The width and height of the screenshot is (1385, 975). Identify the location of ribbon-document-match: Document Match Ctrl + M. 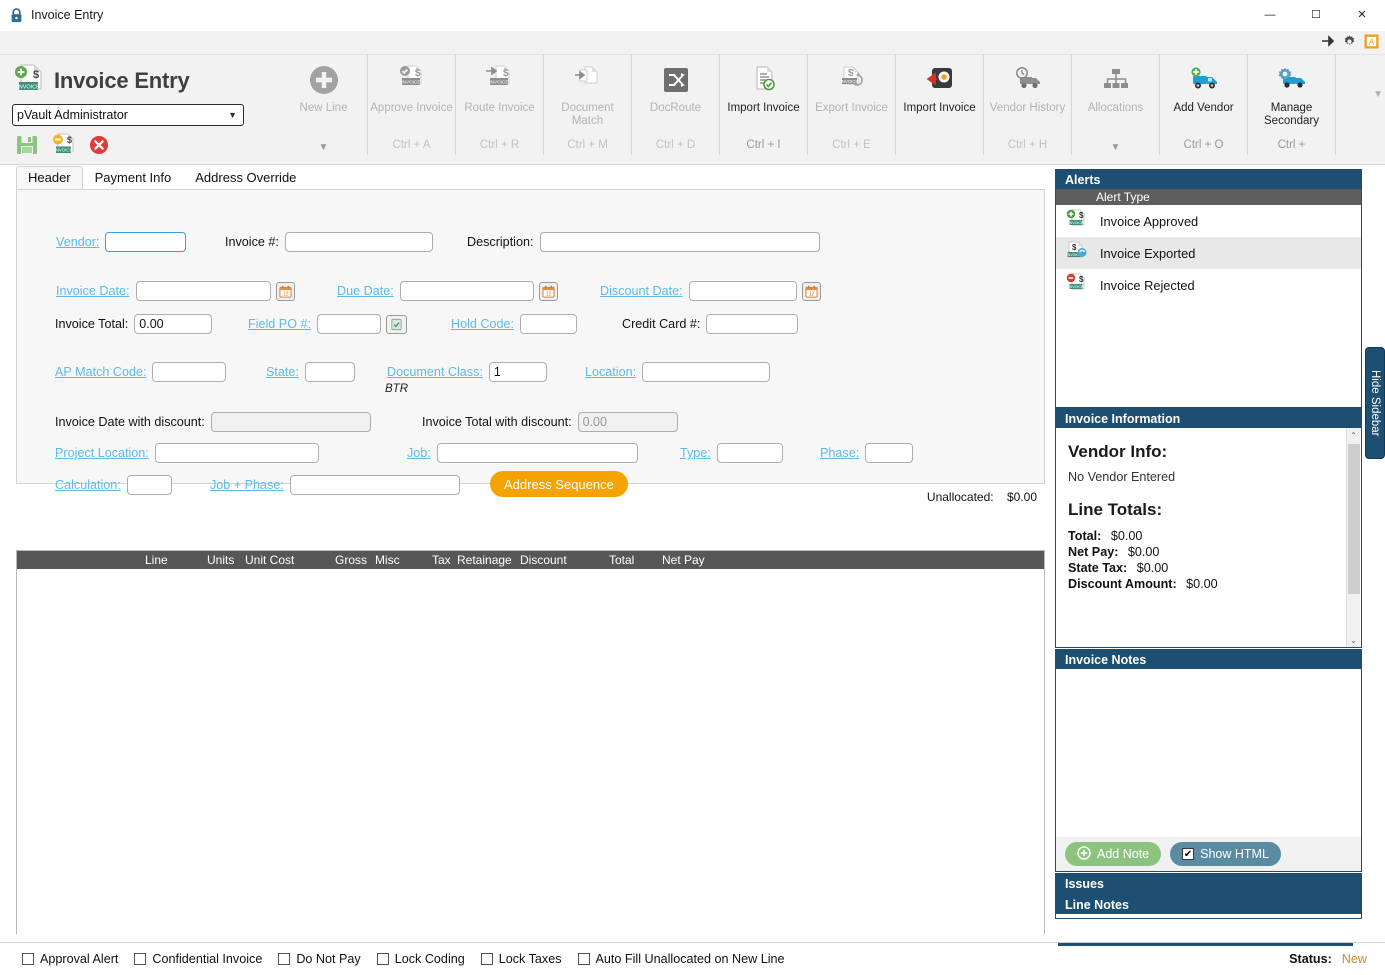
(588, 105).